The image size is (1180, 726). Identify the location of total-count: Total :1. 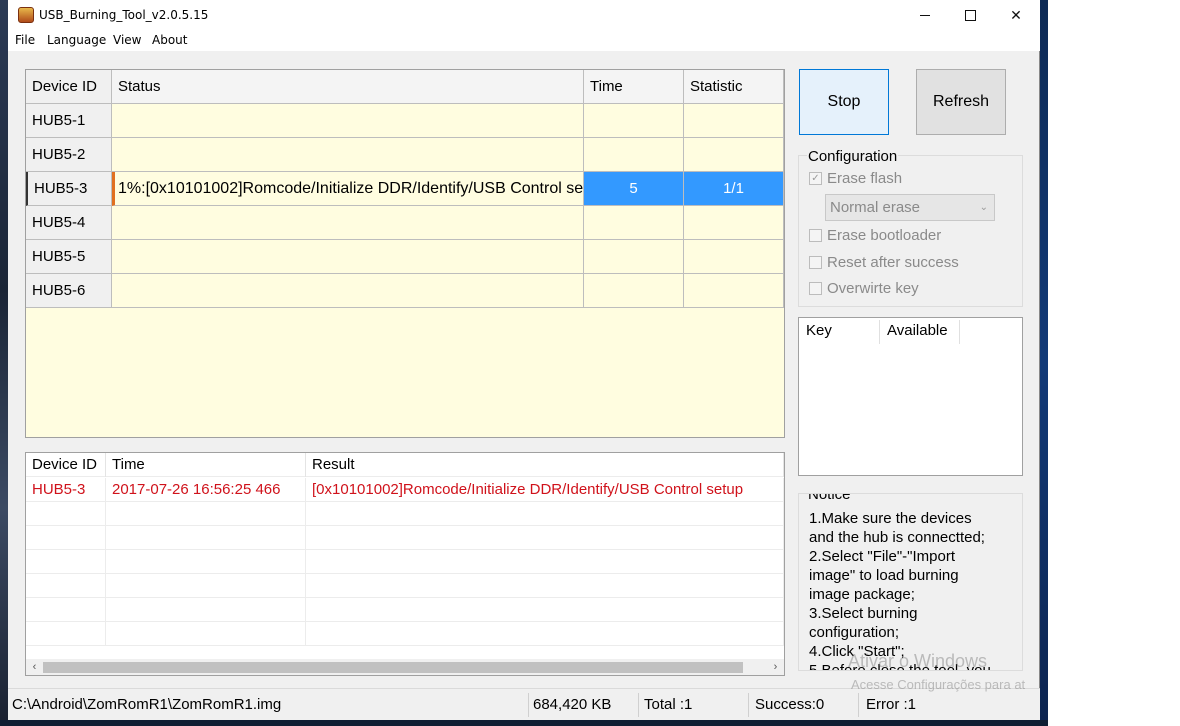
(668, 704).